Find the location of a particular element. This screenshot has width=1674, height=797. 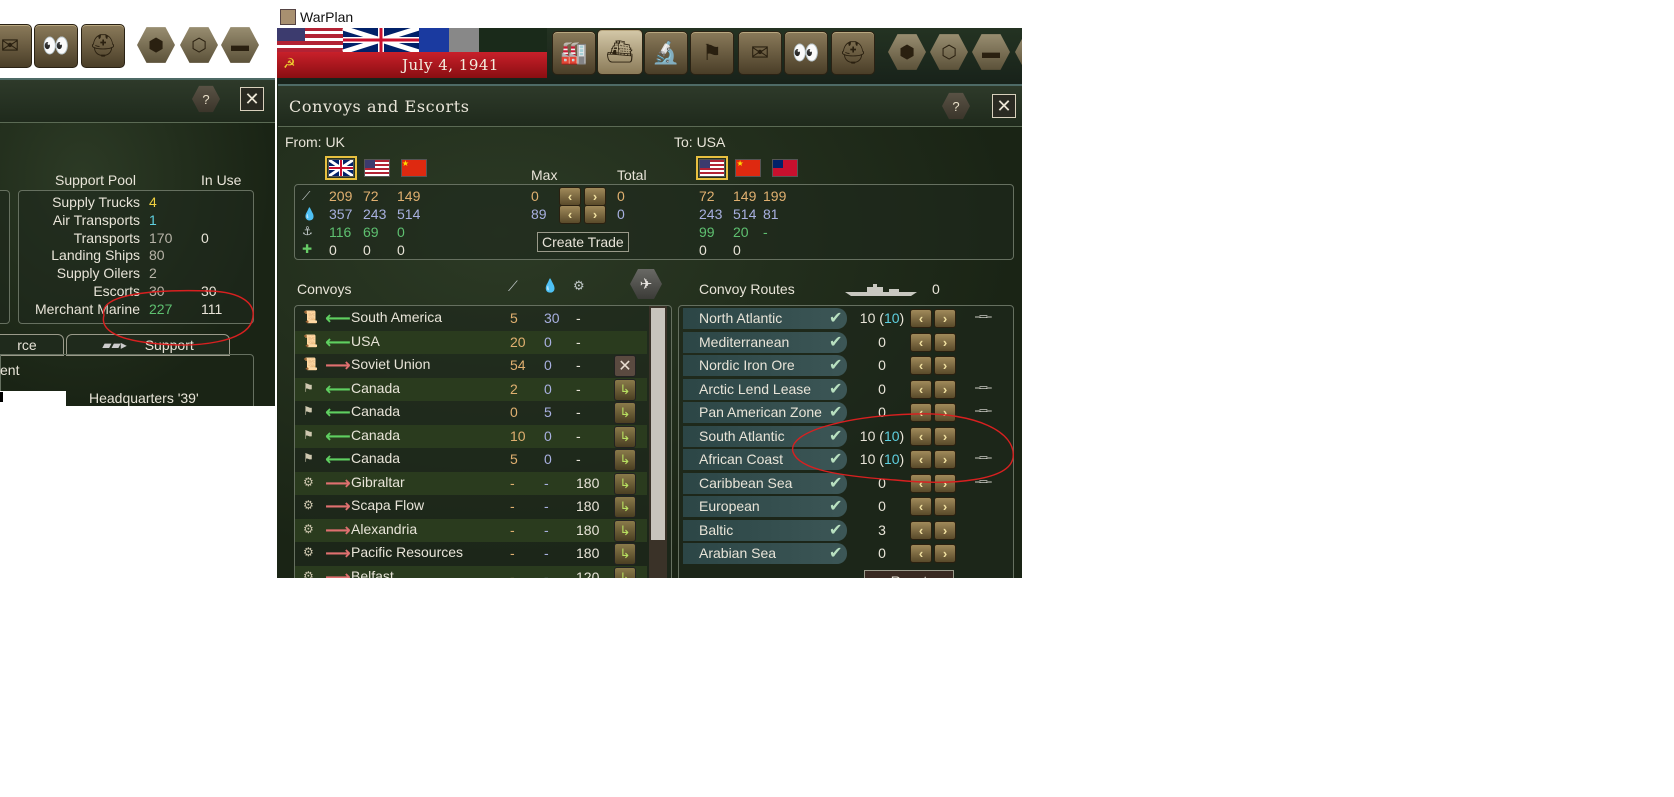

hex-toolbar-button-right-1: ⬢ is located at coordinates (907, 52).